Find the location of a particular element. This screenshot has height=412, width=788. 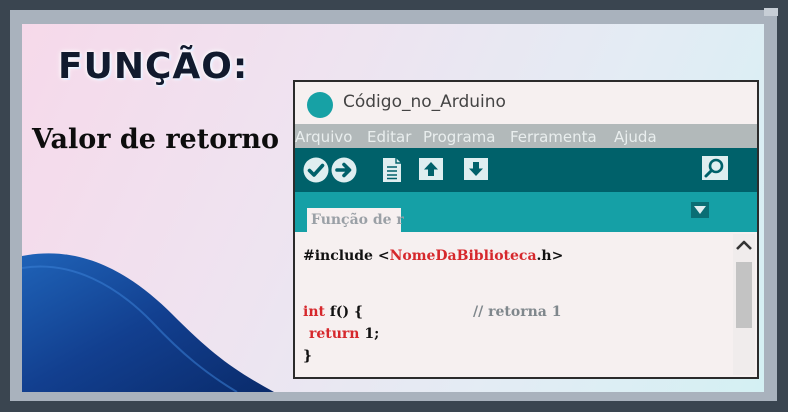

upload-icon is located at coordinates (344, 170).